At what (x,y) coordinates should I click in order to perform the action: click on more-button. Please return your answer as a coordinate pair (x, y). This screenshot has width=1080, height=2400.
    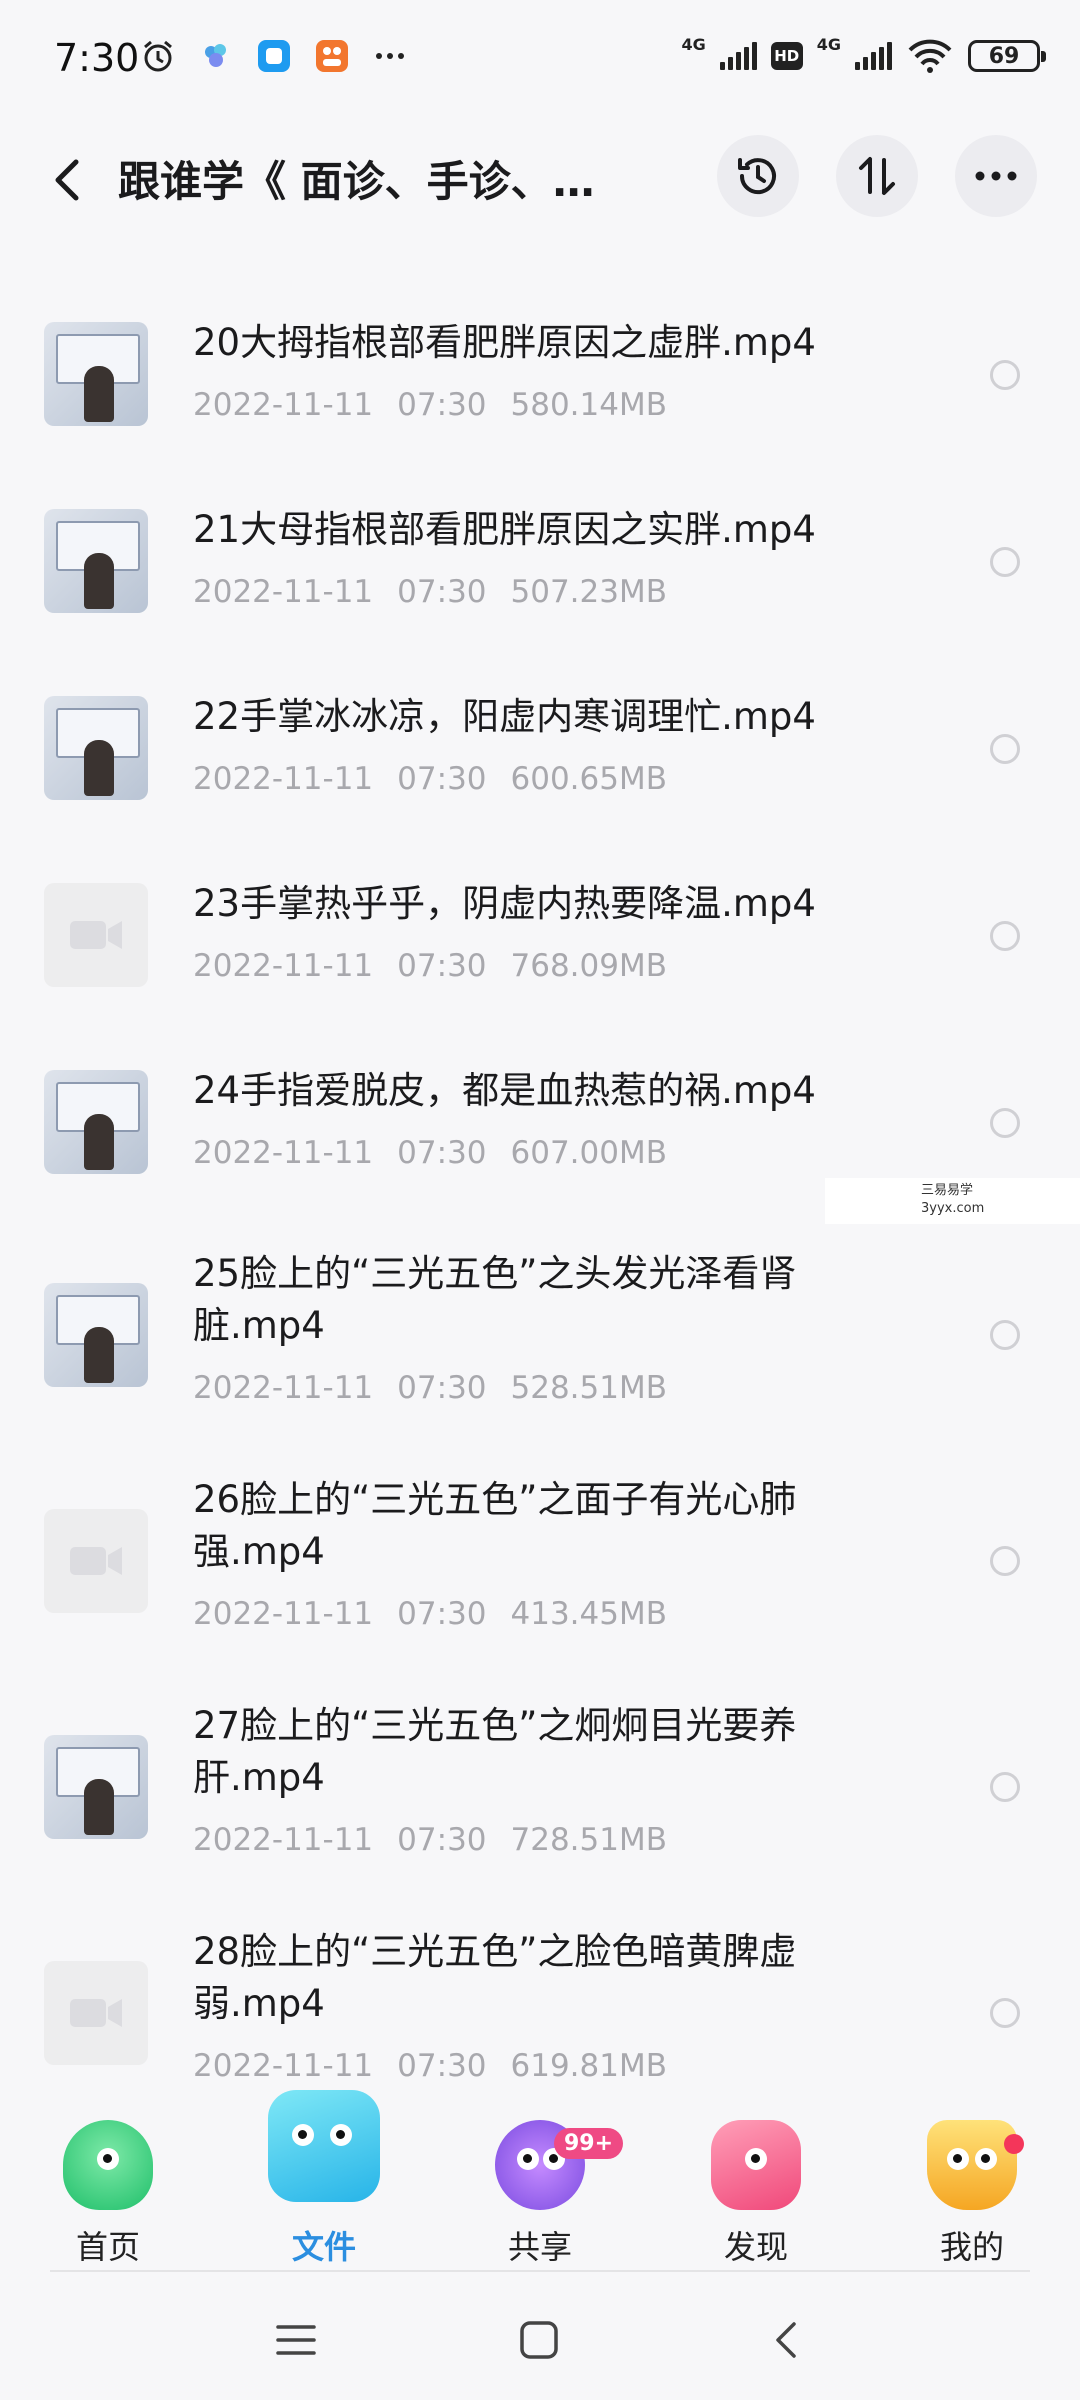
    Looking at the image, I should click on (996, 176).